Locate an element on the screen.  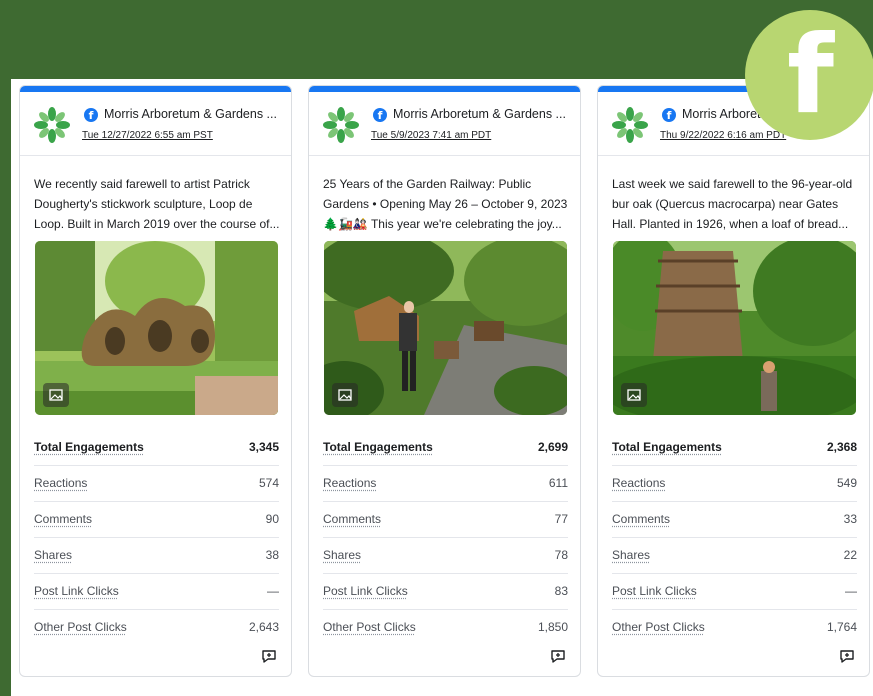
metric-value: 2,368 is located at coordinates (841, 447).